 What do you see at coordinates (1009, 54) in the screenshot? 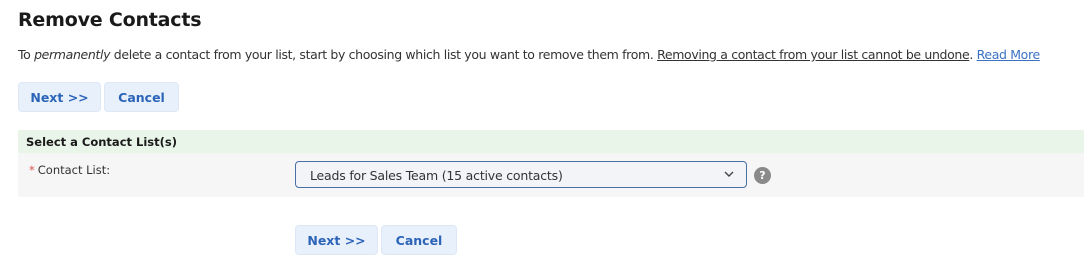
I see `read-more-link: Read More` at bounding box center [1009, 54].